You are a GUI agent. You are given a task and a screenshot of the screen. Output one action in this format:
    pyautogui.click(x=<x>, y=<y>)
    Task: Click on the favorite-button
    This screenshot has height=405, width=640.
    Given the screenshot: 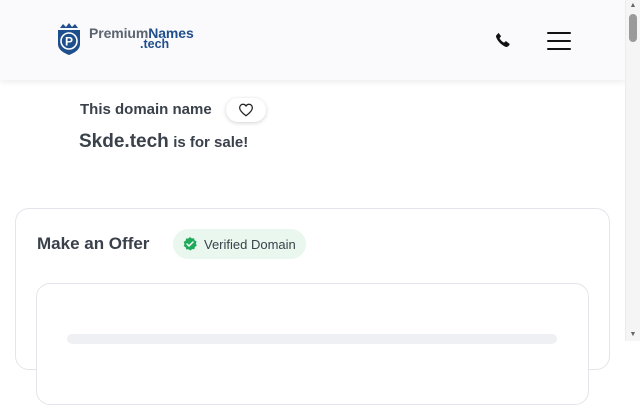 What is the action you would take?
    pyautogui.click(x=246, y=110)
    